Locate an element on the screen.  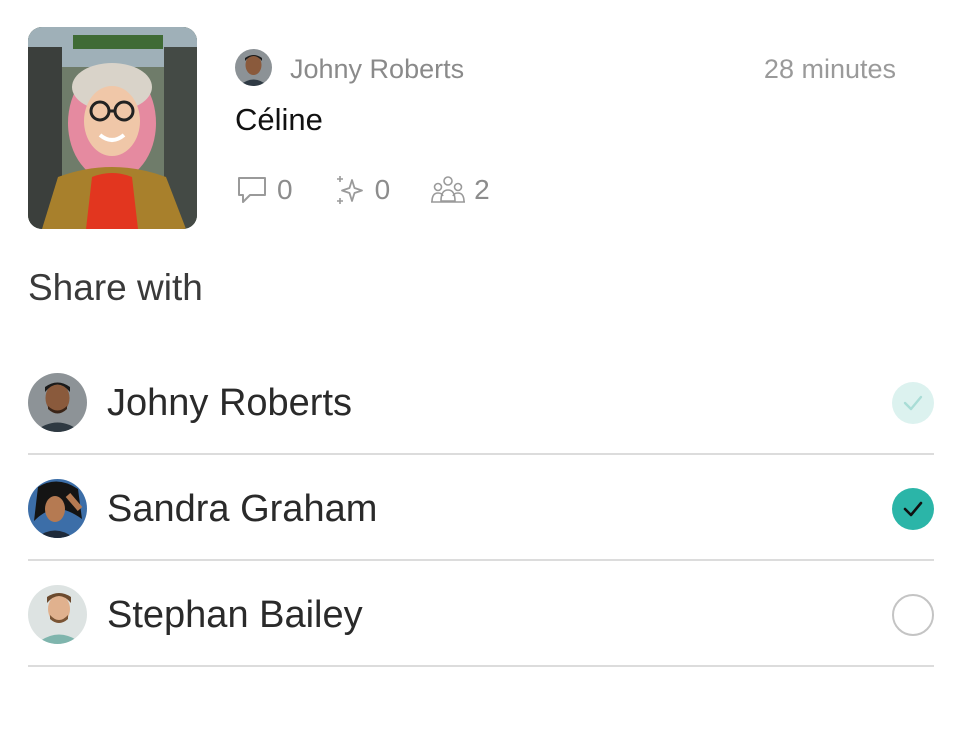
person-name: Sandra Graham is located at coordinates (242, 509).